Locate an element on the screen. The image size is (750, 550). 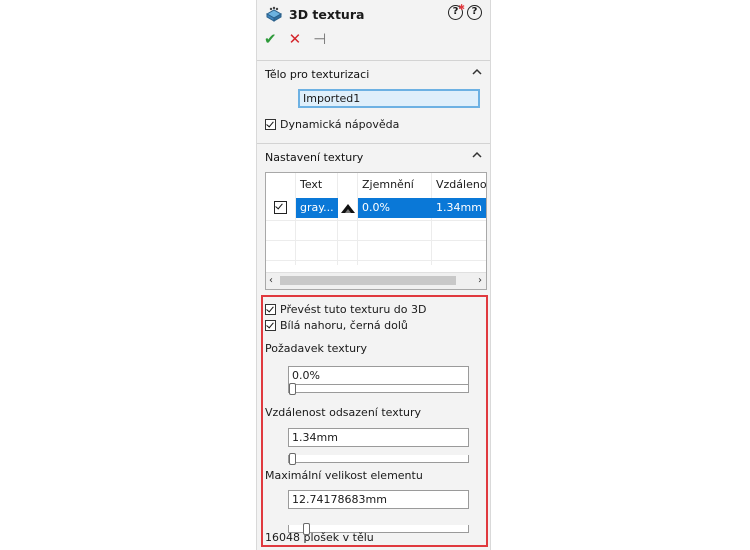
dynamic-help-row: Dynamická nápověda is located at coordinates (332, 124).